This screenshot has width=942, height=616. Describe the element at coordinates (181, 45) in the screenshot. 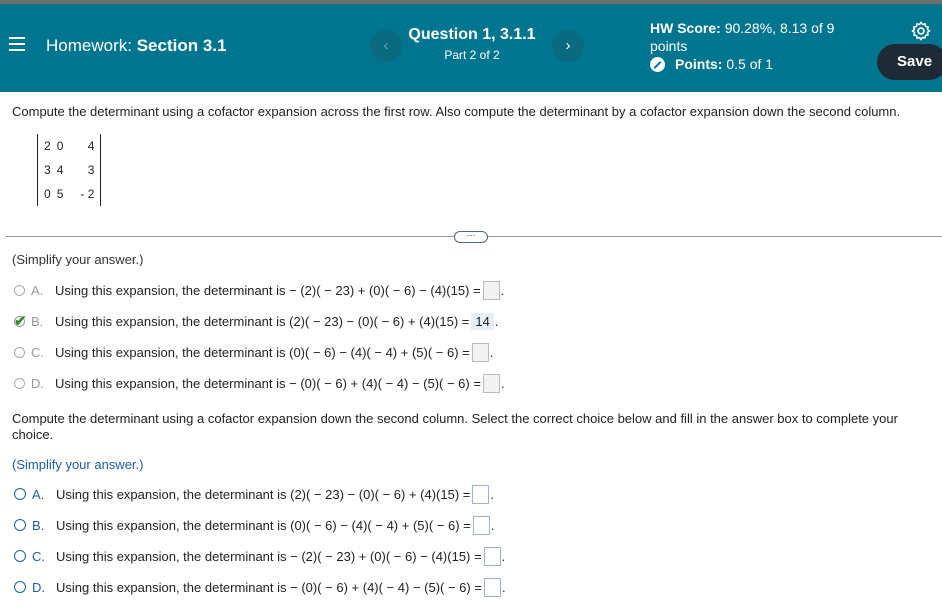

I see `section-label: Section 3.1` at that location.